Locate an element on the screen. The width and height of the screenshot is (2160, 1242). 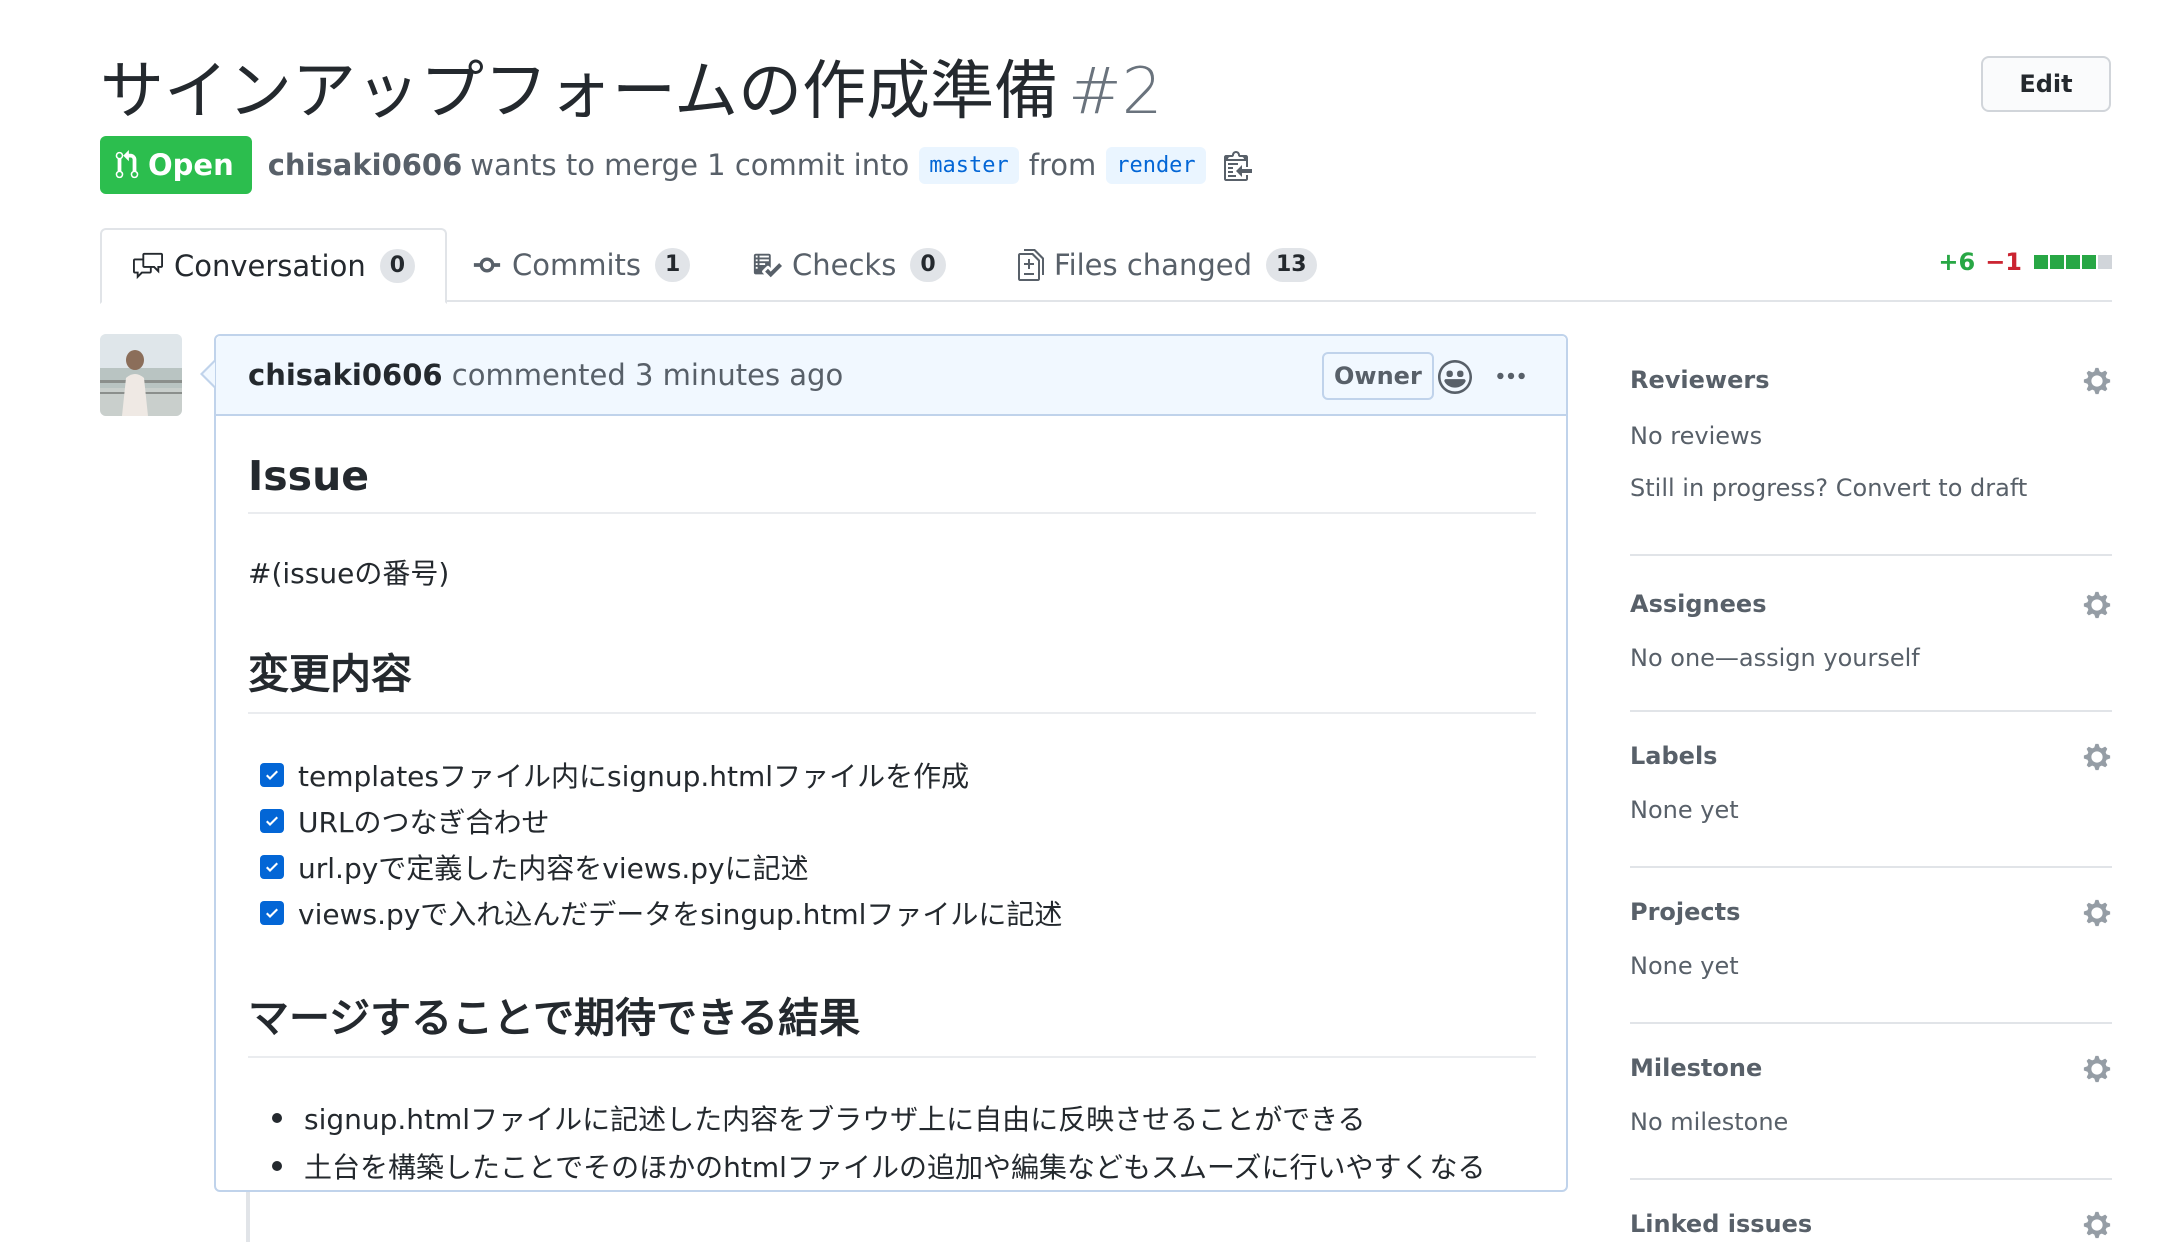
milestone-value: No milestone is located at coordinates (1709, 1122).